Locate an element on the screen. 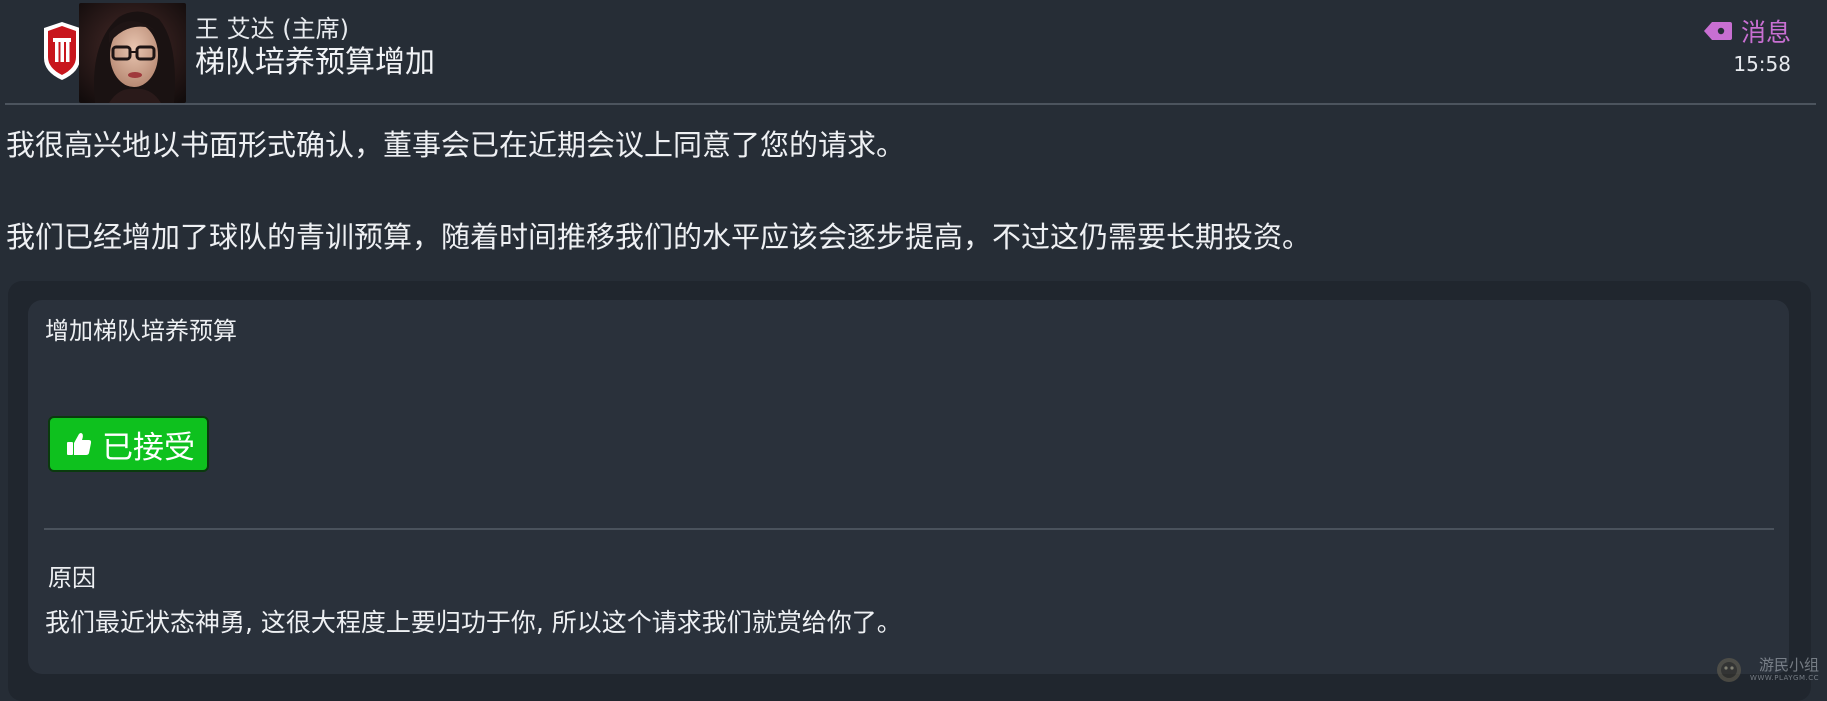 Image resolution: width=1827 pixels, height=701 pixels. message-subject: 梯队培养预算增加 is located at coordinates (315, 62).